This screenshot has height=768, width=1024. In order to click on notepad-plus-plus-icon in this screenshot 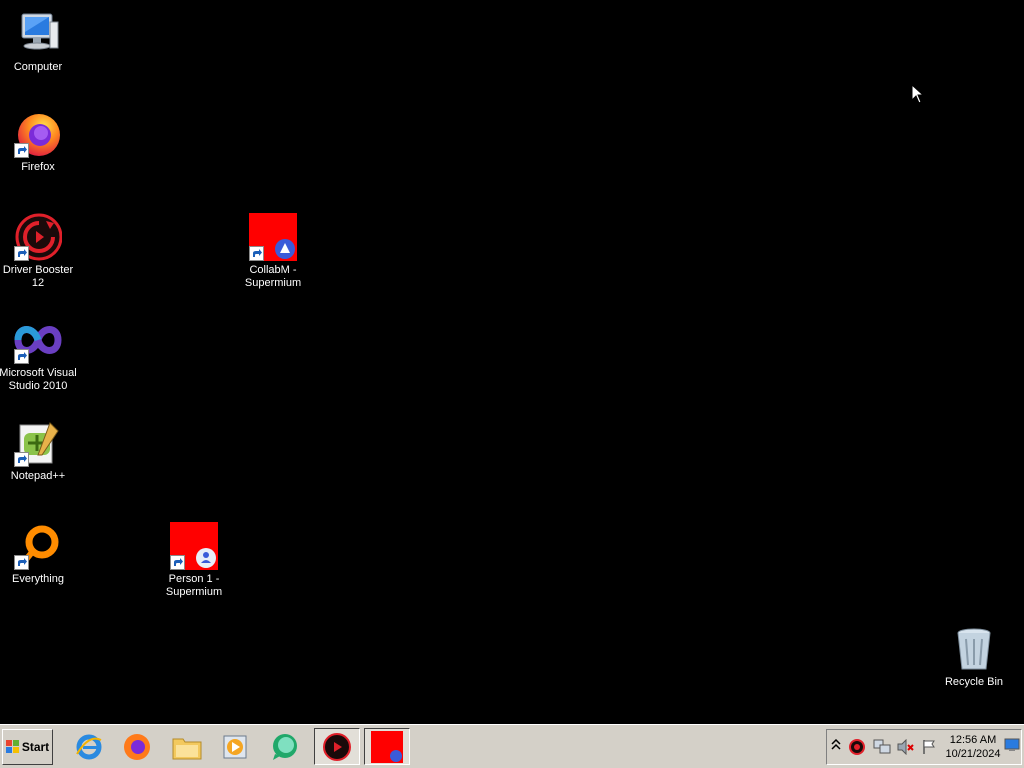, I will do `click(38, 443)`.